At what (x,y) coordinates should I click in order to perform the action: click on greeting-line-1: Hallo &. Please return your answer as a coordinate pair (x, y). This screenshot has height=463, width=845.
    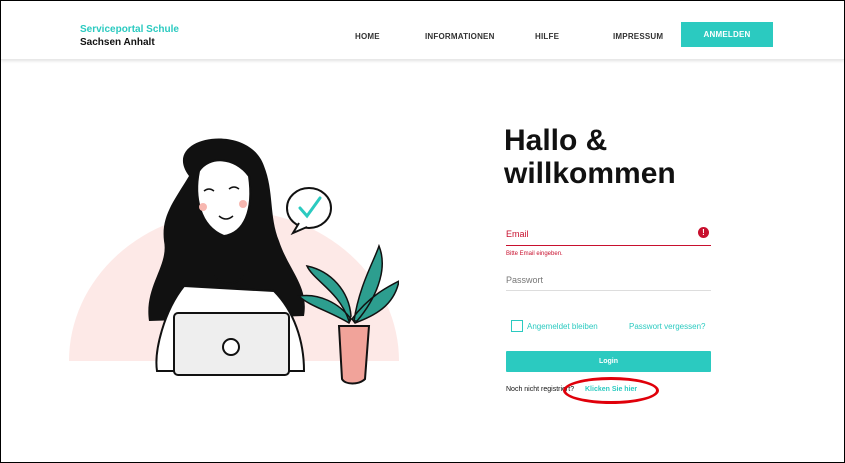
    Looking at the image, I should click on (556, 140).